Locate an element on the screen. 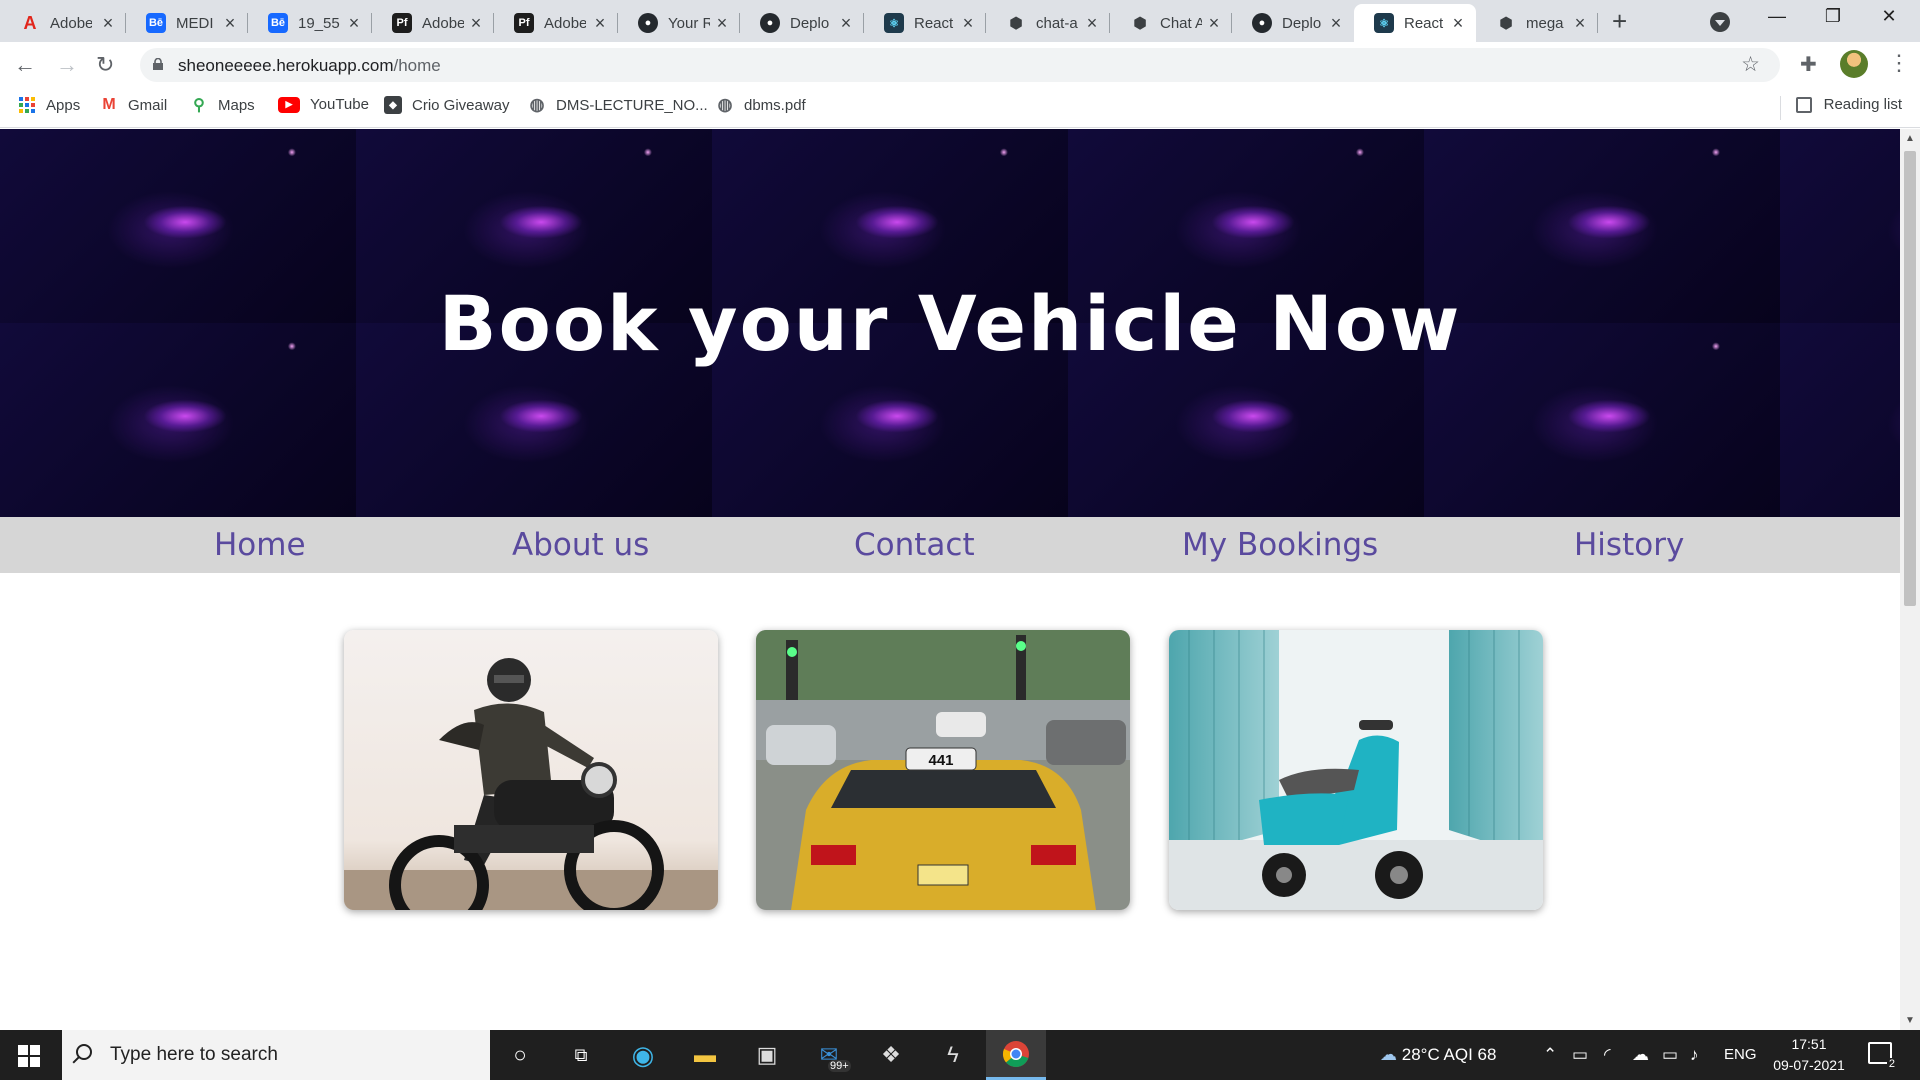 The image size is (1920, 1080). language-indicator: ENG is located at coordinates (1740, 1054).